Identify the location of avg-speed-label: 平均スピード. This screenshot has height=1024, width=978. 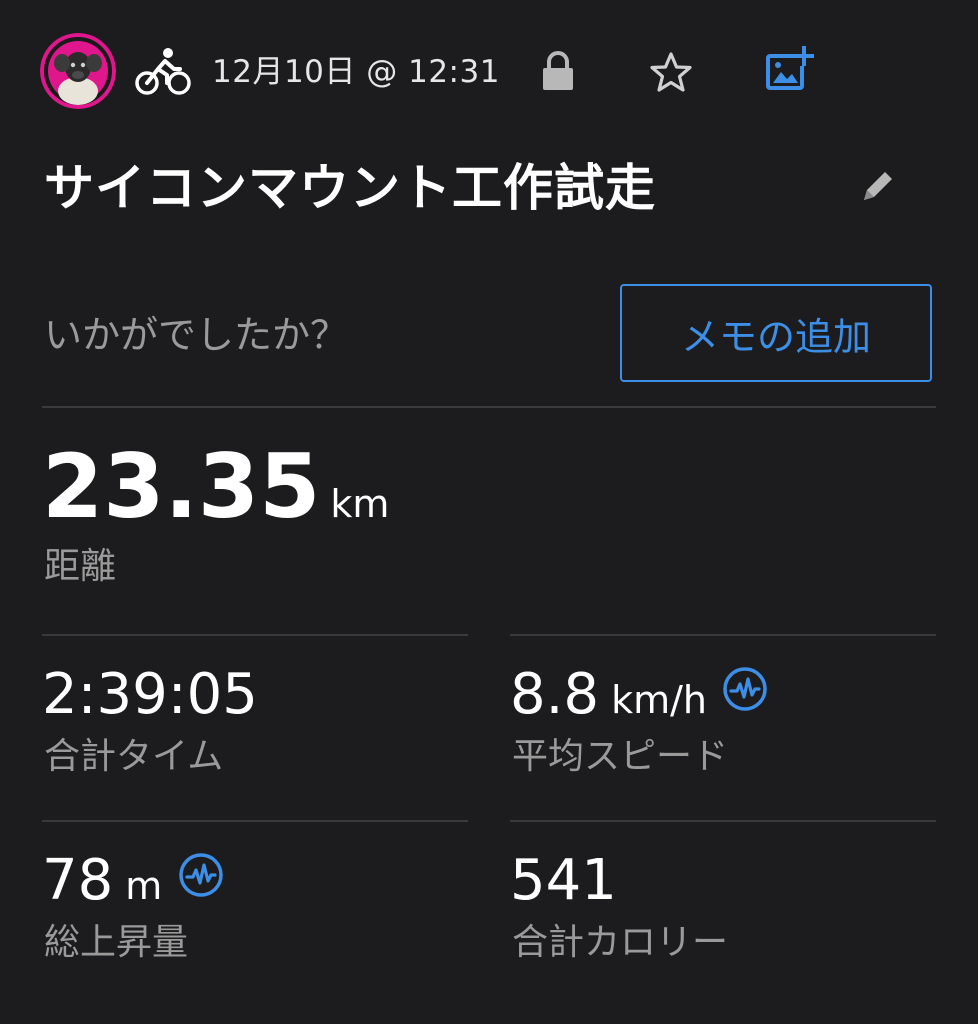
(620, 756).